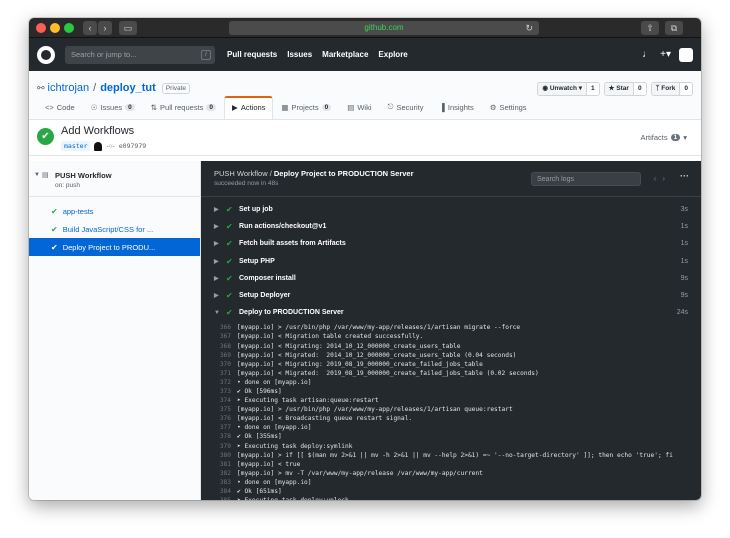  Describe the element at coordinates (684, 176) in the screenshot. I see `more-options-icon: ···` at that location.